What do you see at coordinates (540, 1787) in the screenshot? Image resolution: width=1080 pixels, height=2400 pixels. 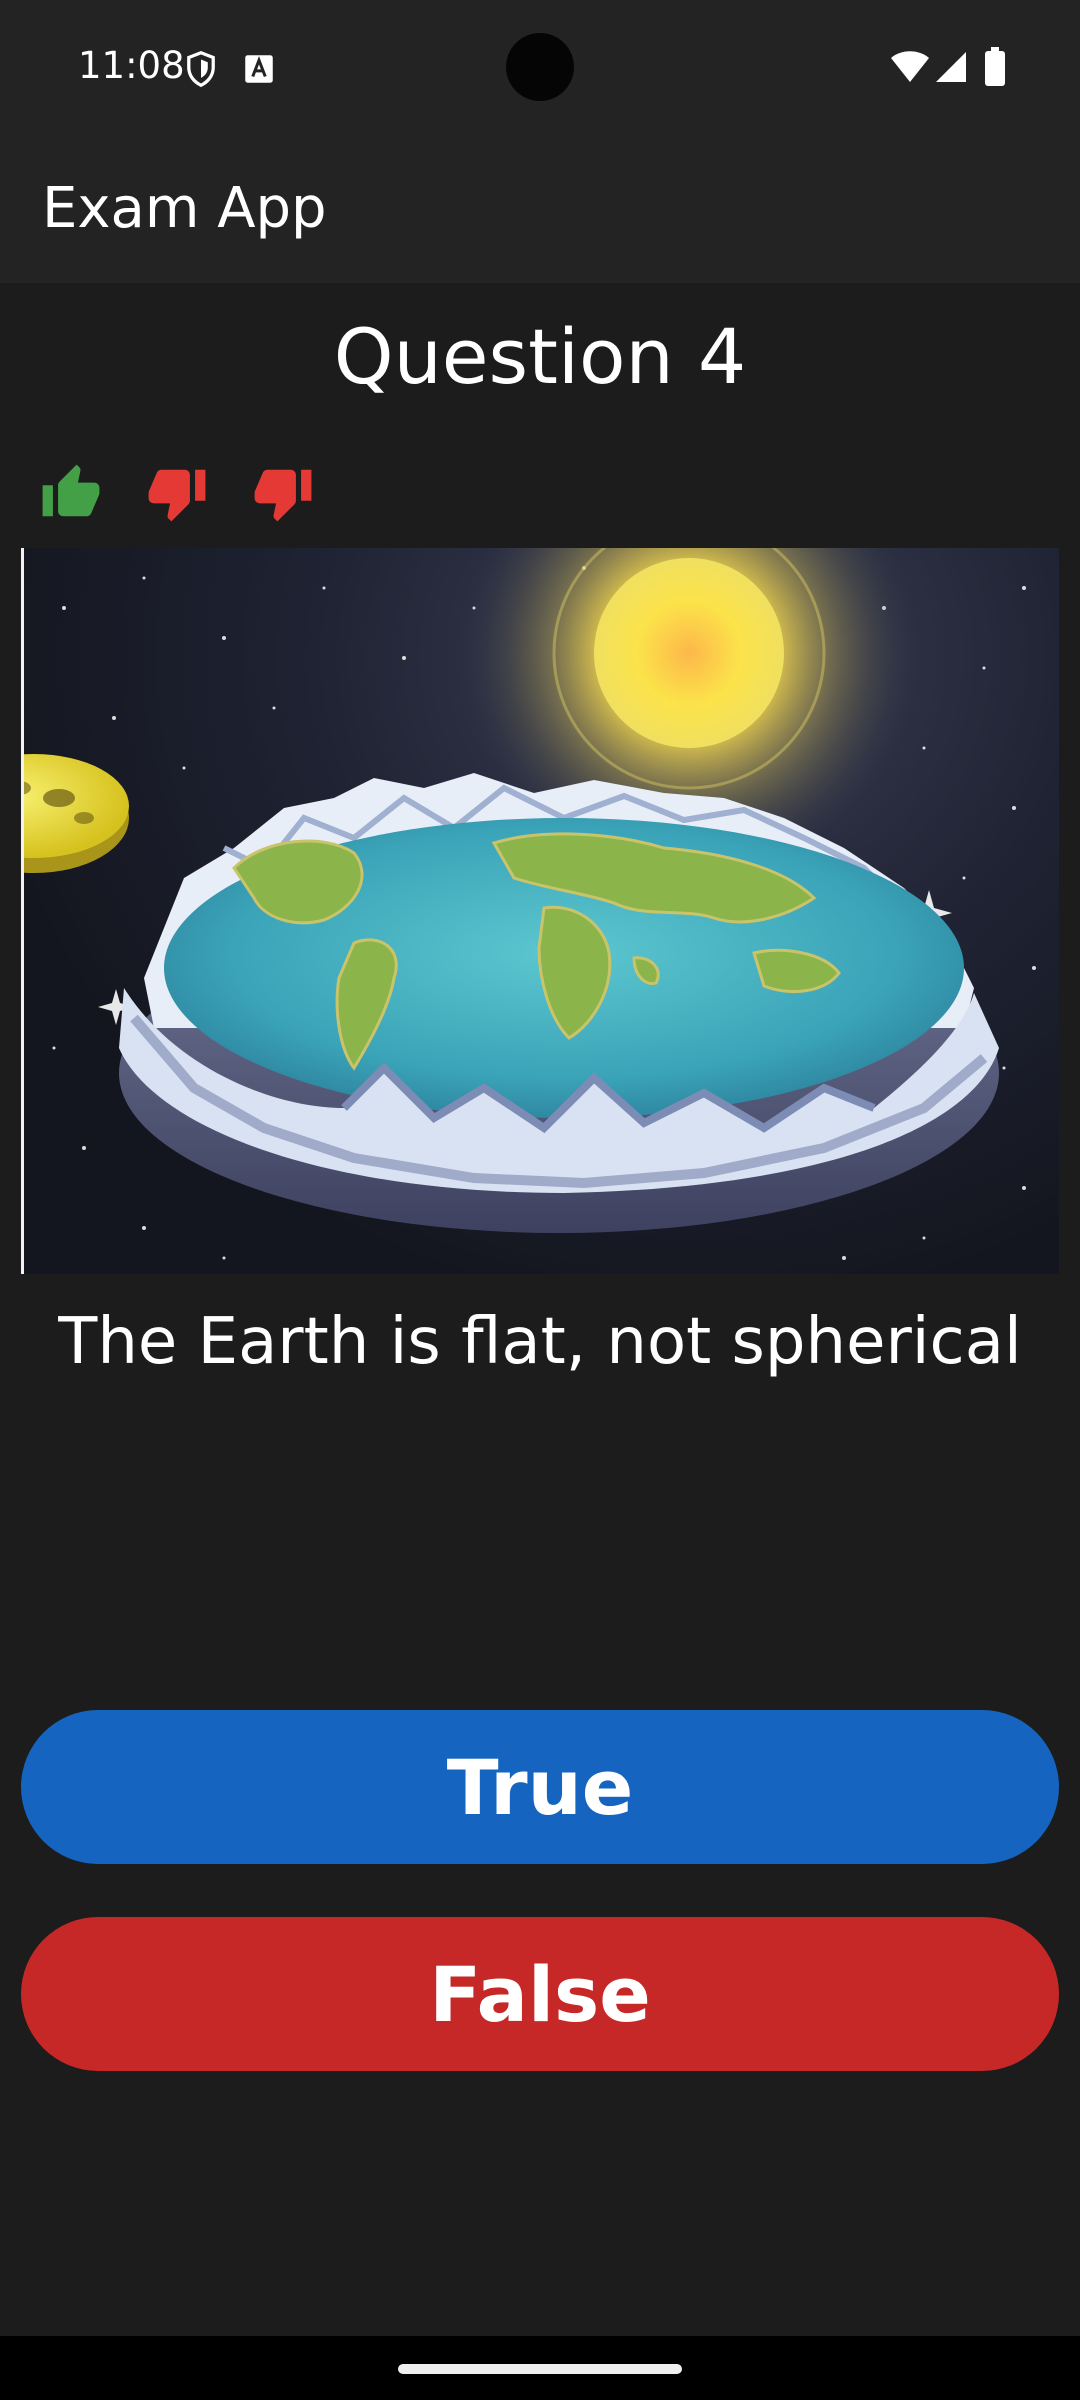 I see `true-button: True` at bounding box center [540, 1787].